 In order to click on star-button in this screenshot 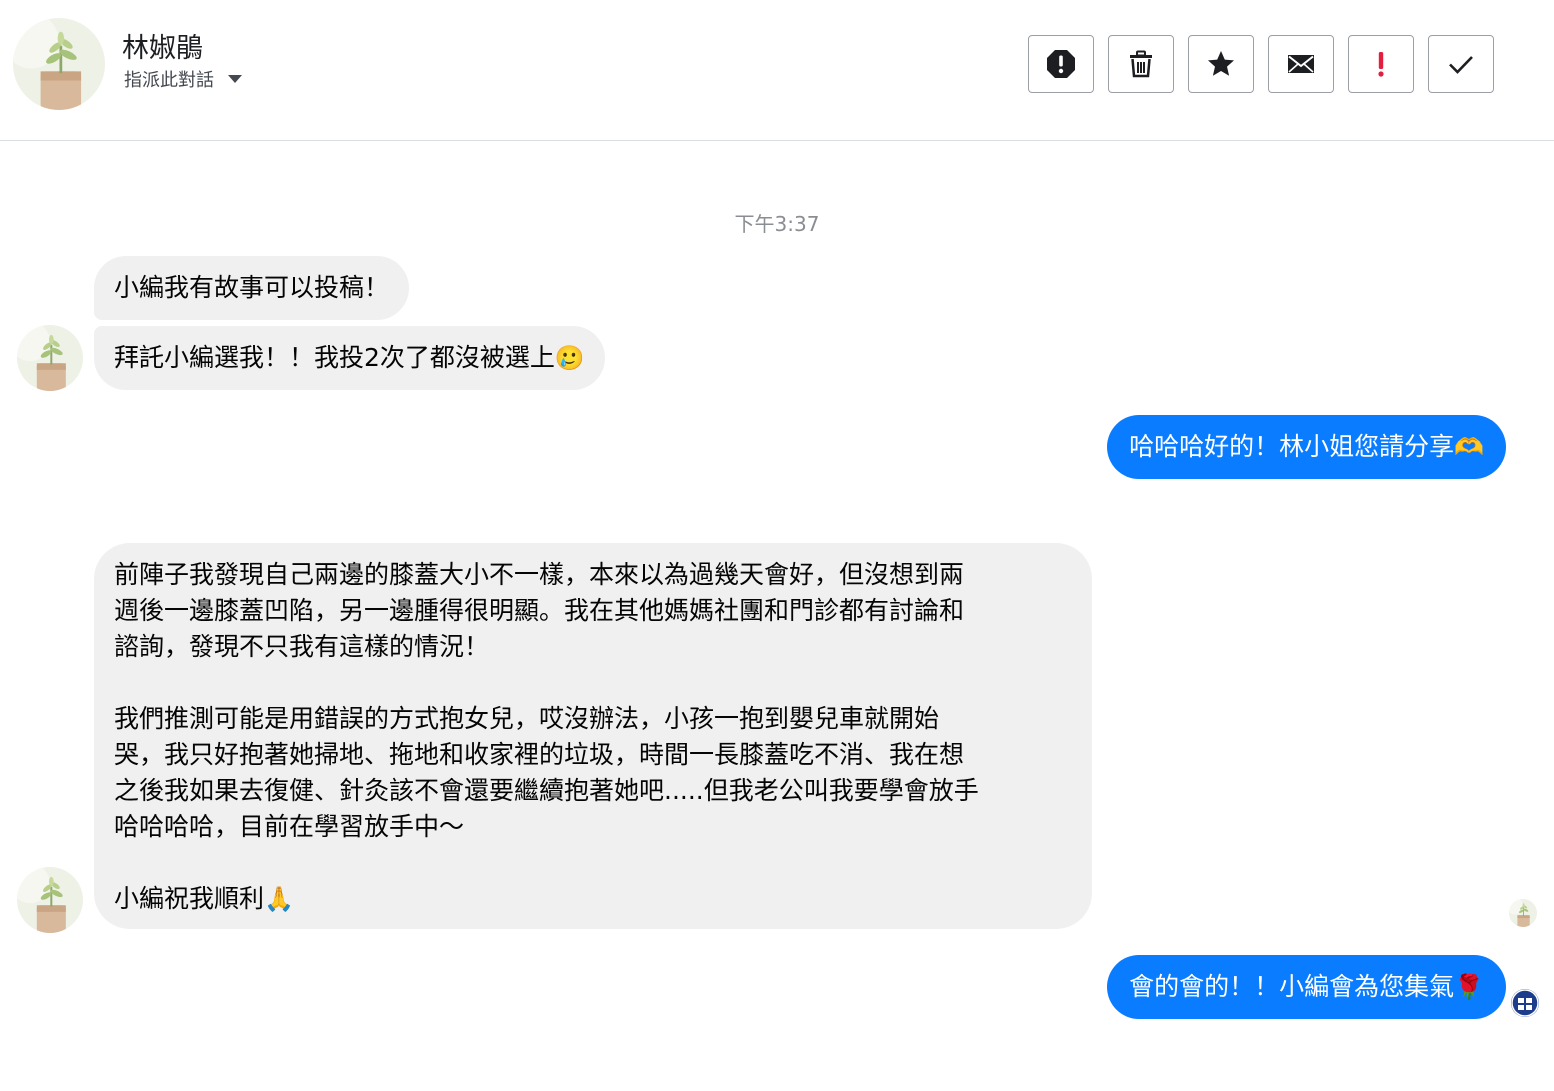, I will do `click(1221, 64)`.